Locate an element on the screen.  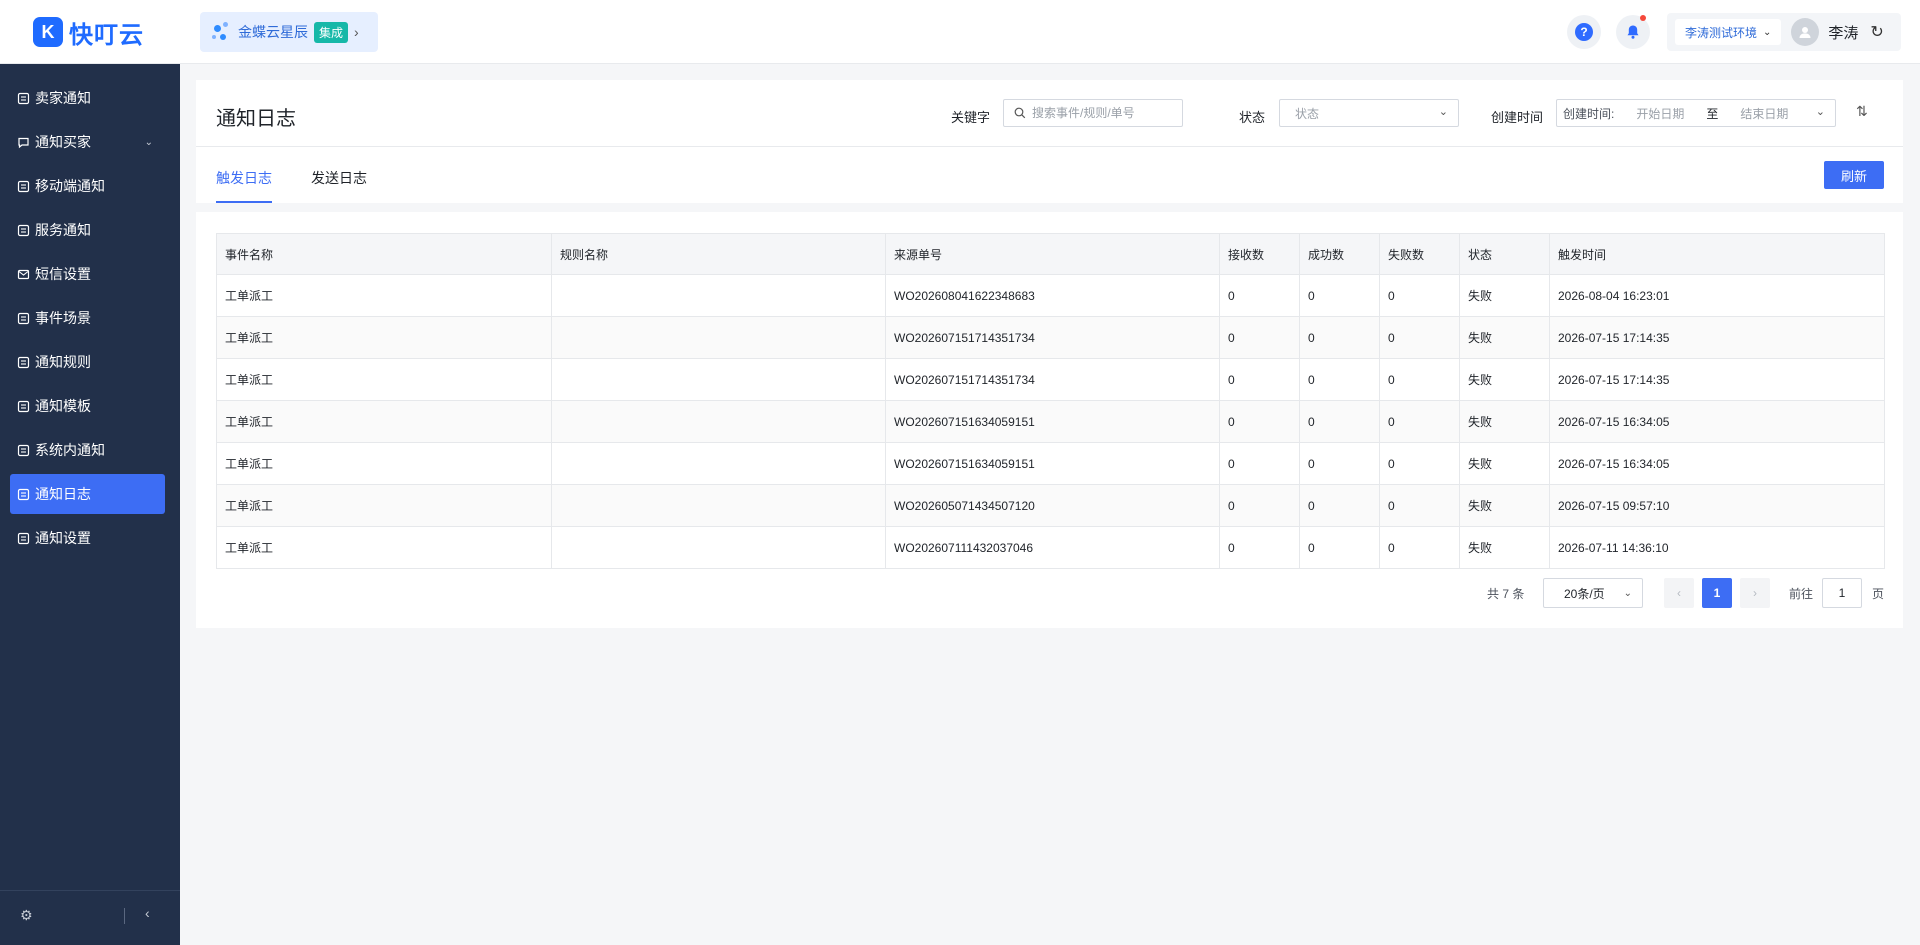
sidebar-item: 系统内通知 is located at coordinates (87, 450).